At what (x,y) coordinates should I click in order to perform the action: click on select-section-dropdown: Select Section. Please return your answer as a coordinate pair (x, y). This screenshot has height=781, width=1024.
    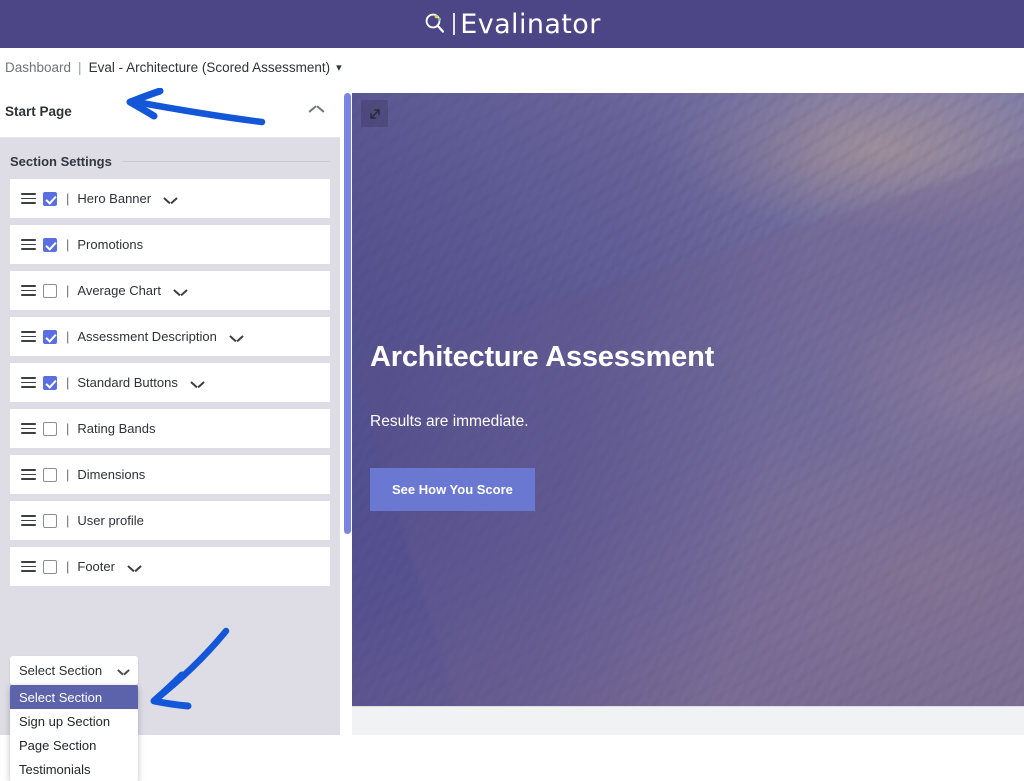
    Looking at the image, I should click on (74, 670).